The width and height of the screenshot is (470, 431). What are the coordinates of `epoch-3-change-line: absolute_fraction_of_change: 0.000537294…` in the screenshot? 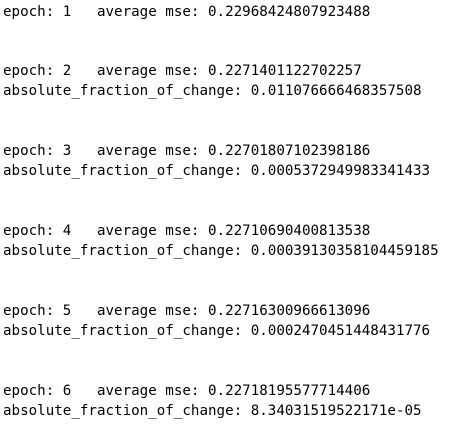 It's located at (217, 171).